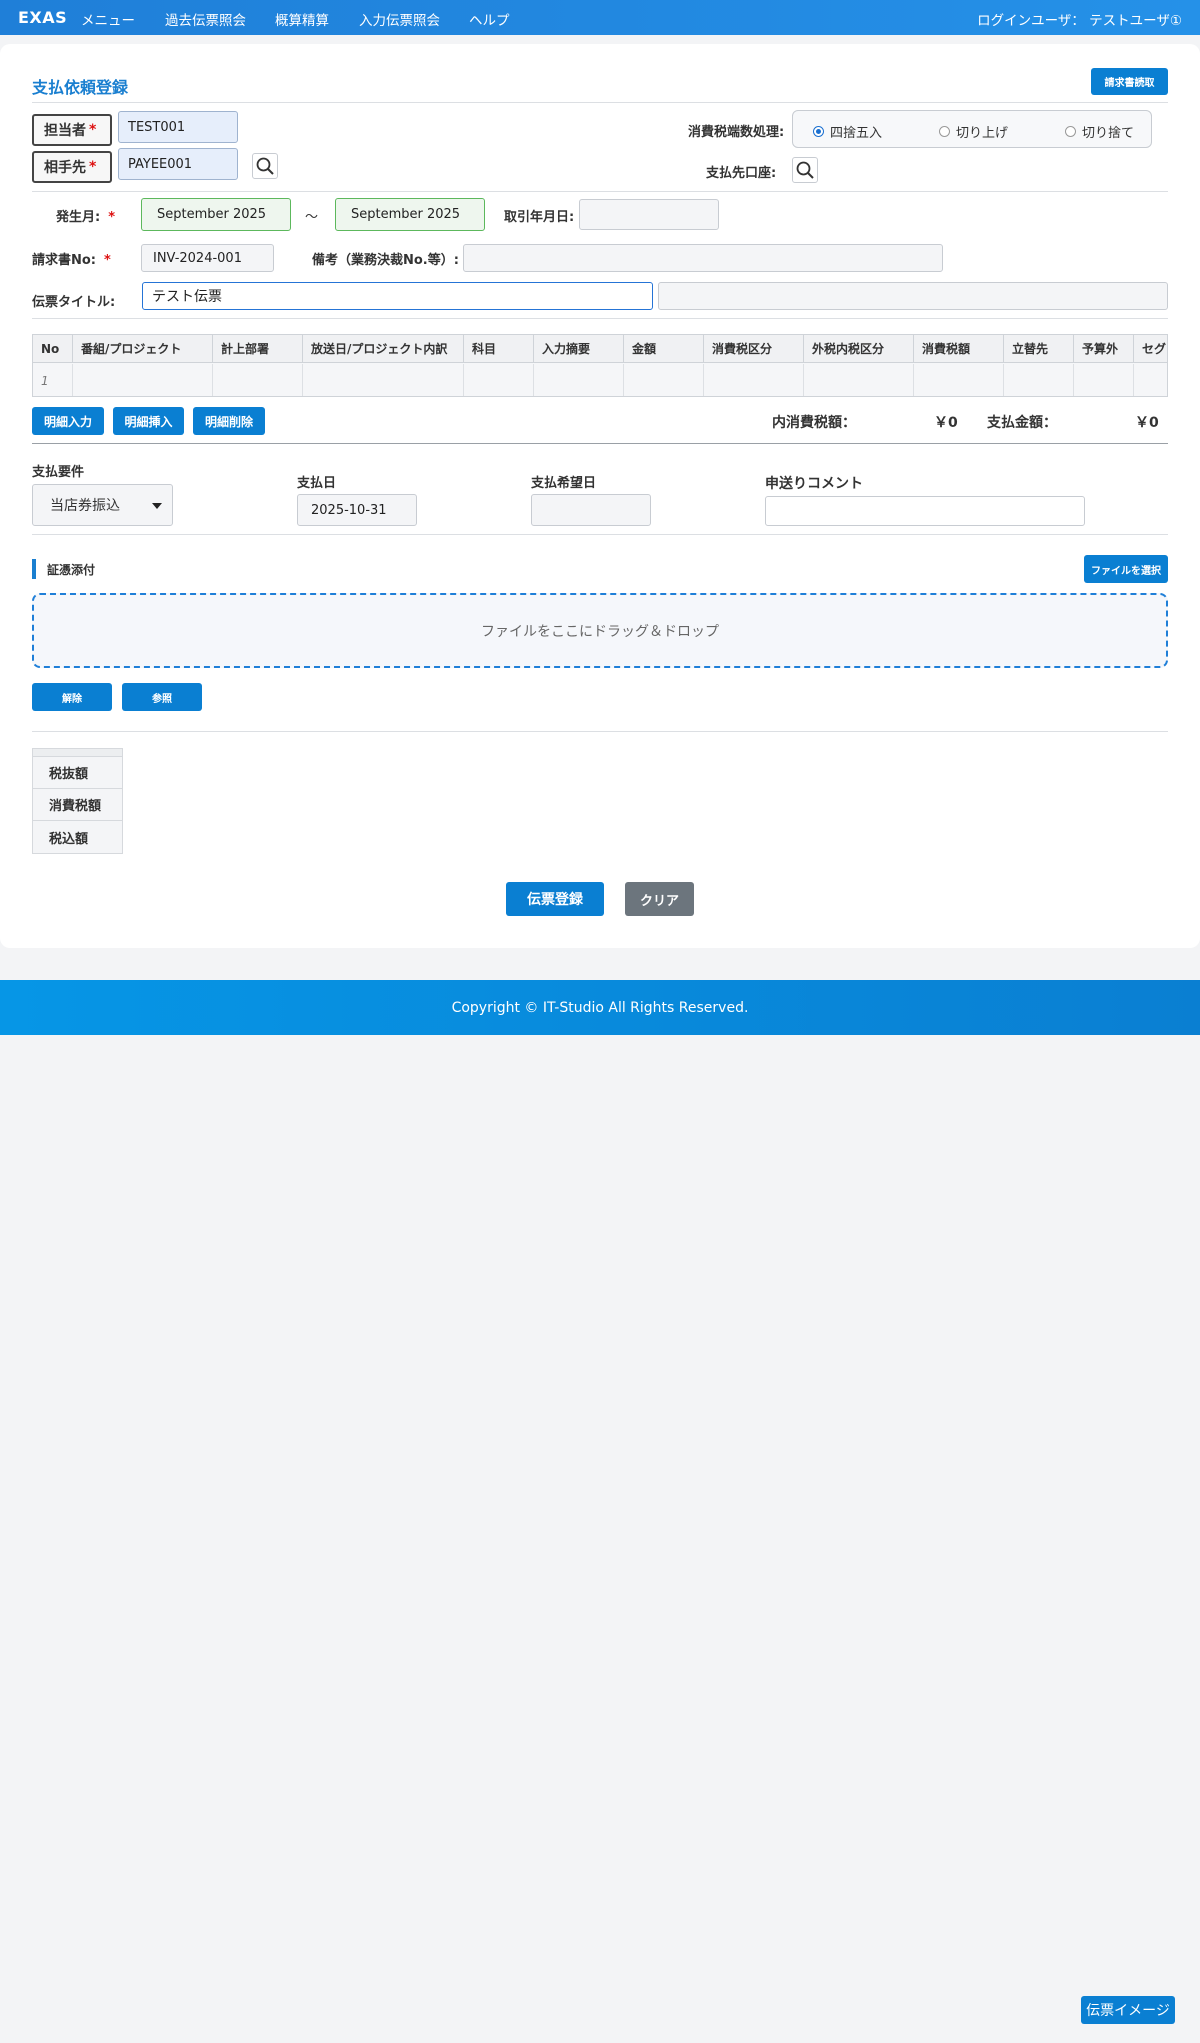  I want to click on radio-label: 切り捨て, so click(1108, 133).